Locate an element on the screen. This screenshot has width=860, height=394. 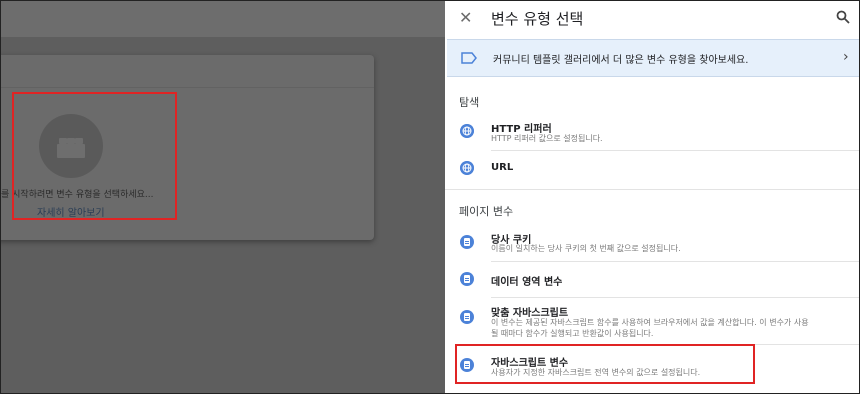
section-title-page-variables: 페이지 변수 is located at coordinates (486, 211).